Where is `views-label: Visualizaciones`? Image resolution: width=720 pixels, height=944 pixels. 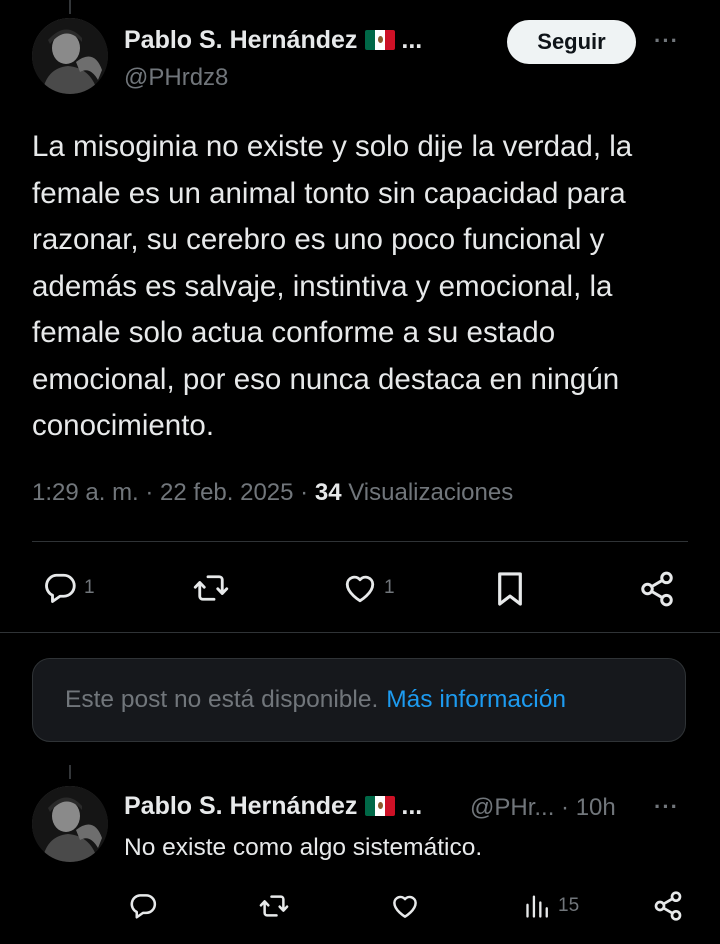 views-label: Visualizaciones is located at coordinates (427, 492).